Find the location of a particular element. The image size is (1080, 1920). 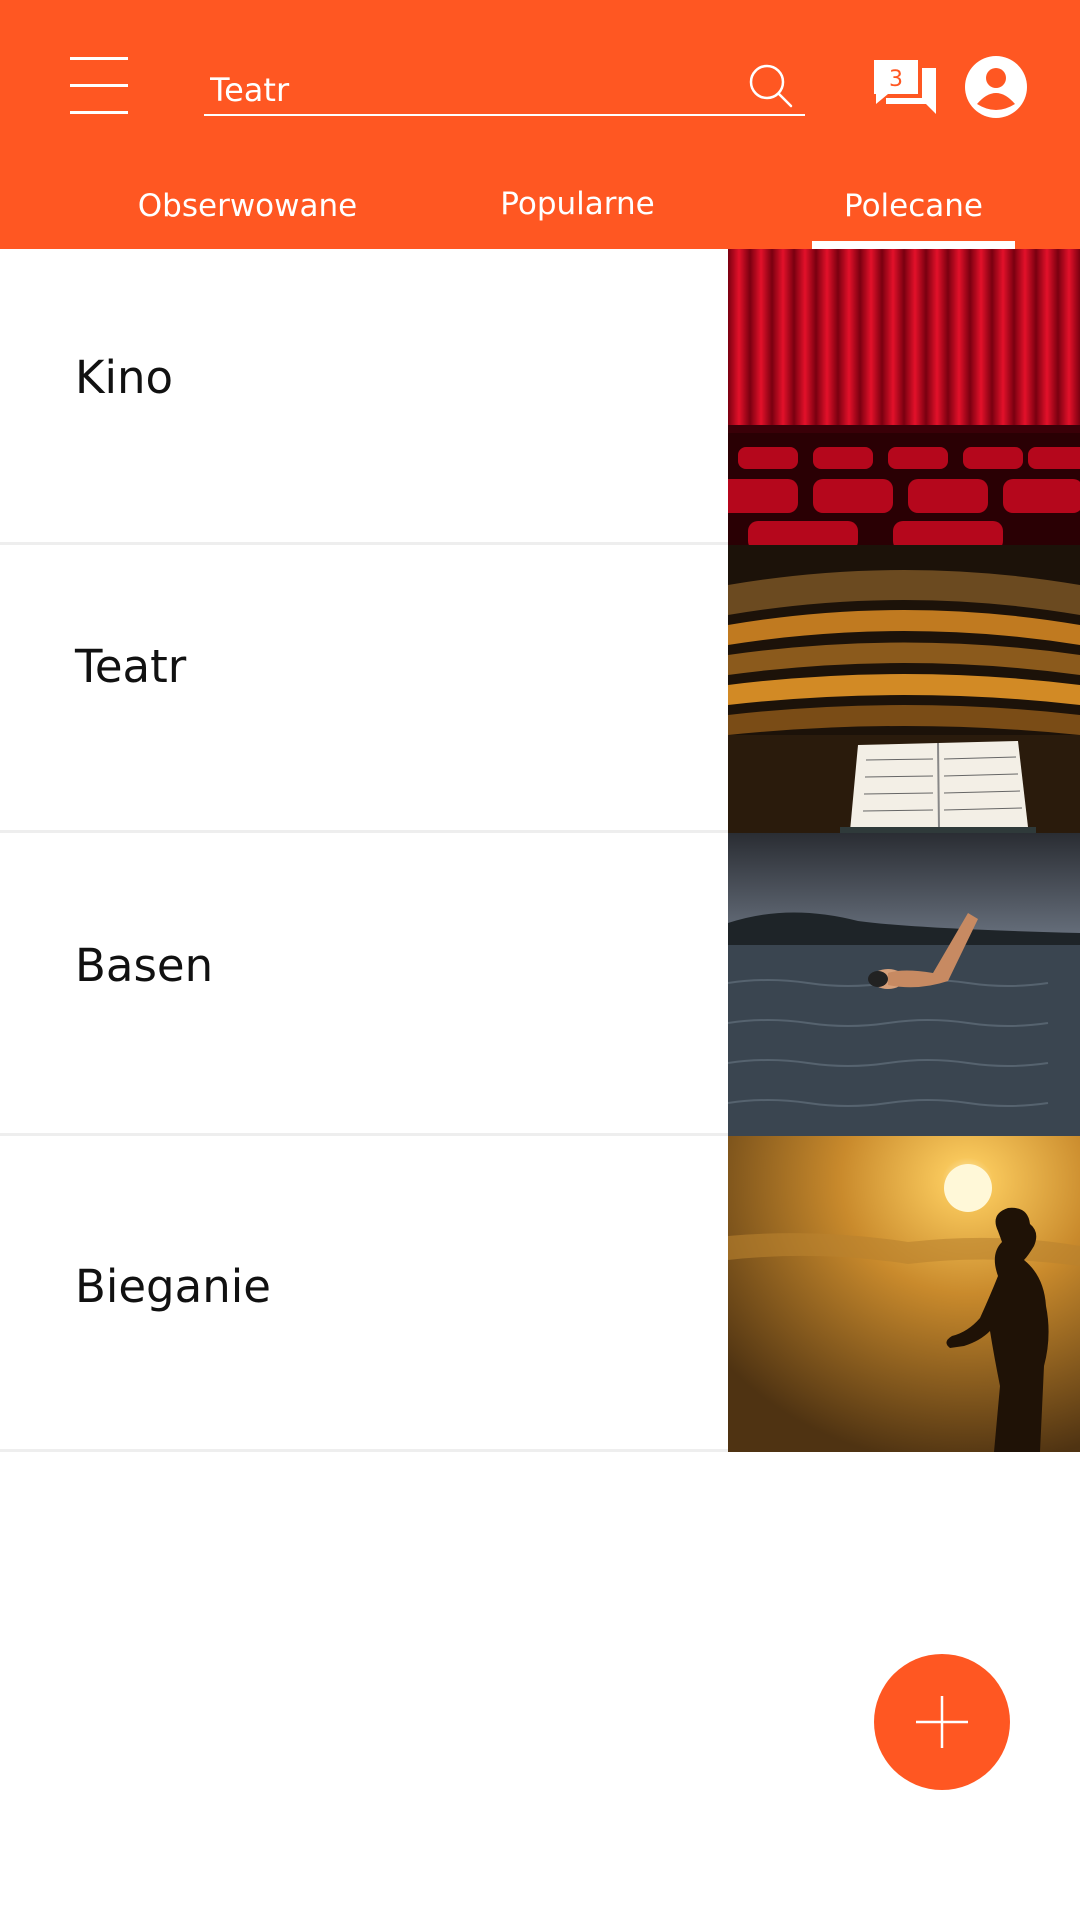

hamburger-menu-icon is located at coordinates (99, 86).